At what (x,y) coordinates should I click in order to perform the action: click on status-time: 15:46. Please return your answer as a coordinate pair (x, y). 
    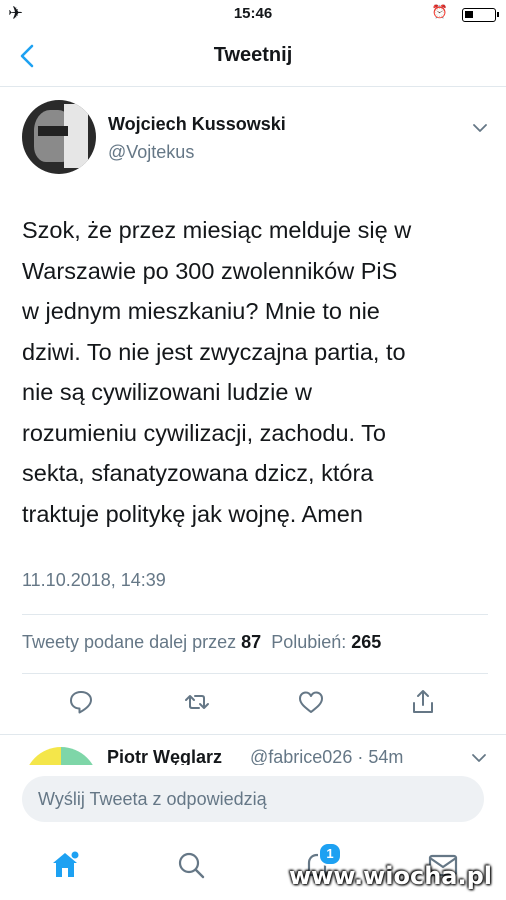
    Looking at the image, I should click on (253, 13).